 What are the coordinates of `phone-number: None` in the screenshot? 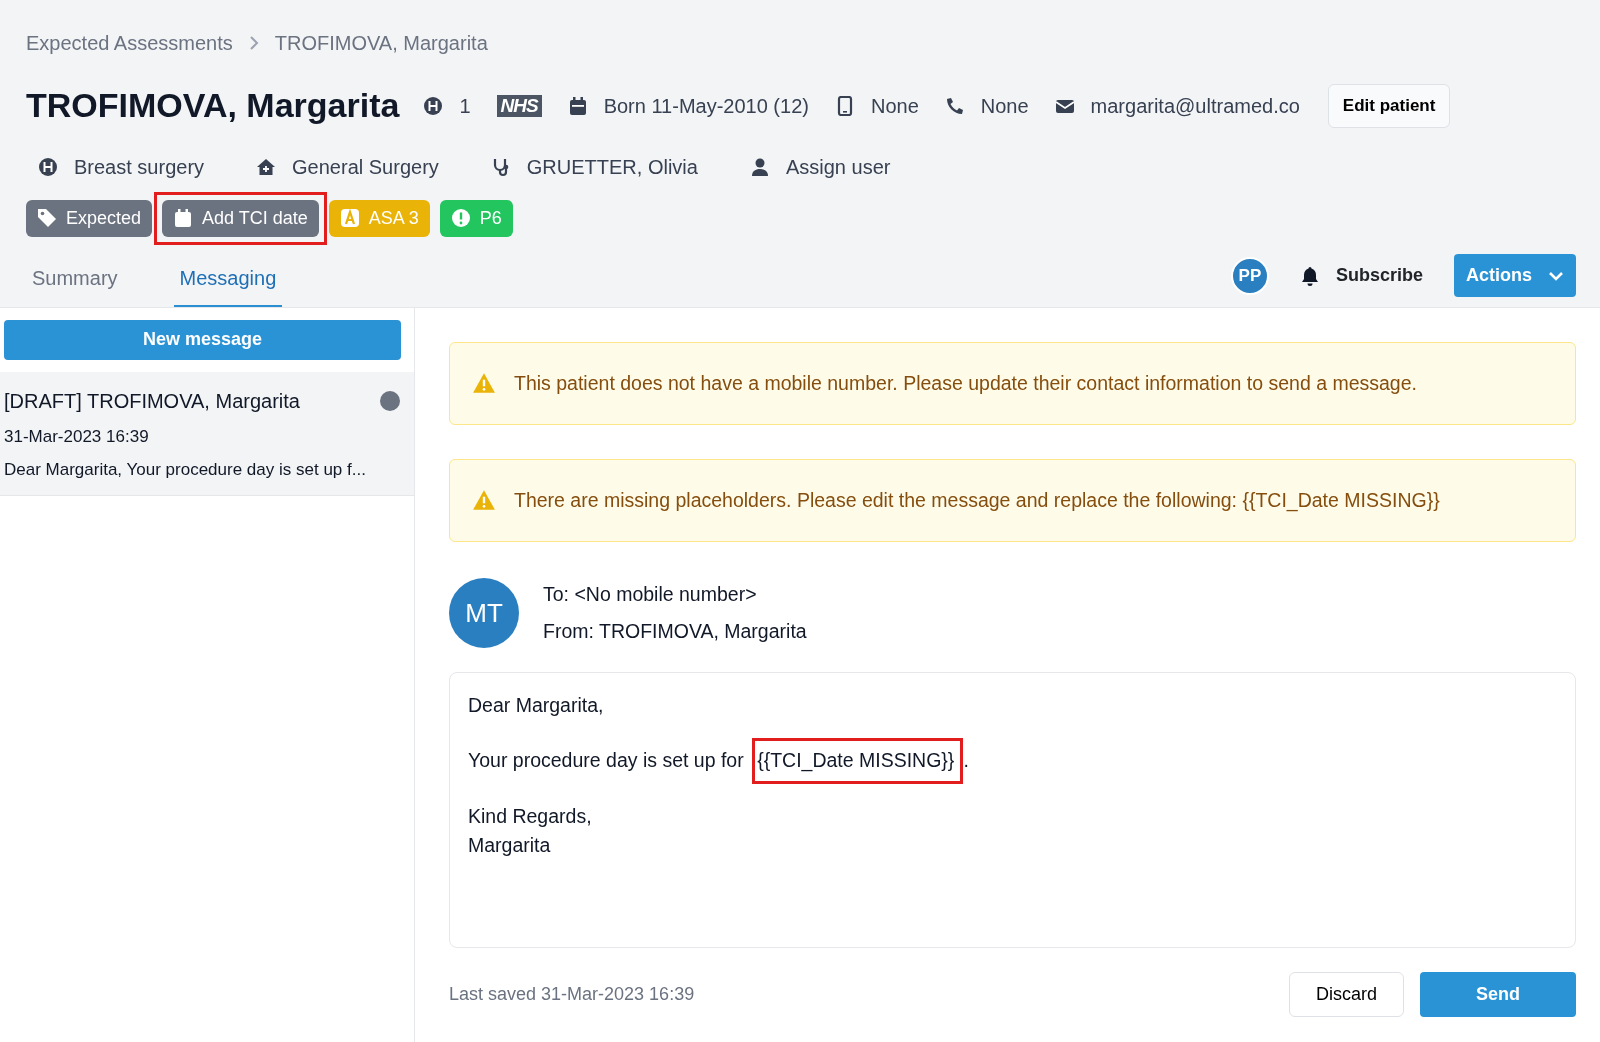 It's located at (1004, 106).